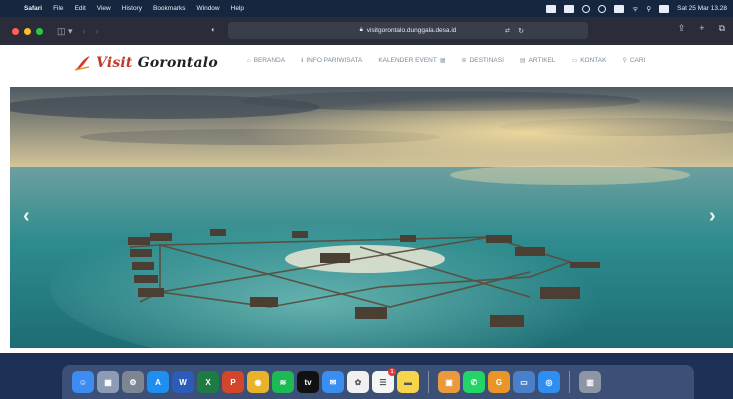  I want to click on calendar-icon: ▦, so click(442, 61).